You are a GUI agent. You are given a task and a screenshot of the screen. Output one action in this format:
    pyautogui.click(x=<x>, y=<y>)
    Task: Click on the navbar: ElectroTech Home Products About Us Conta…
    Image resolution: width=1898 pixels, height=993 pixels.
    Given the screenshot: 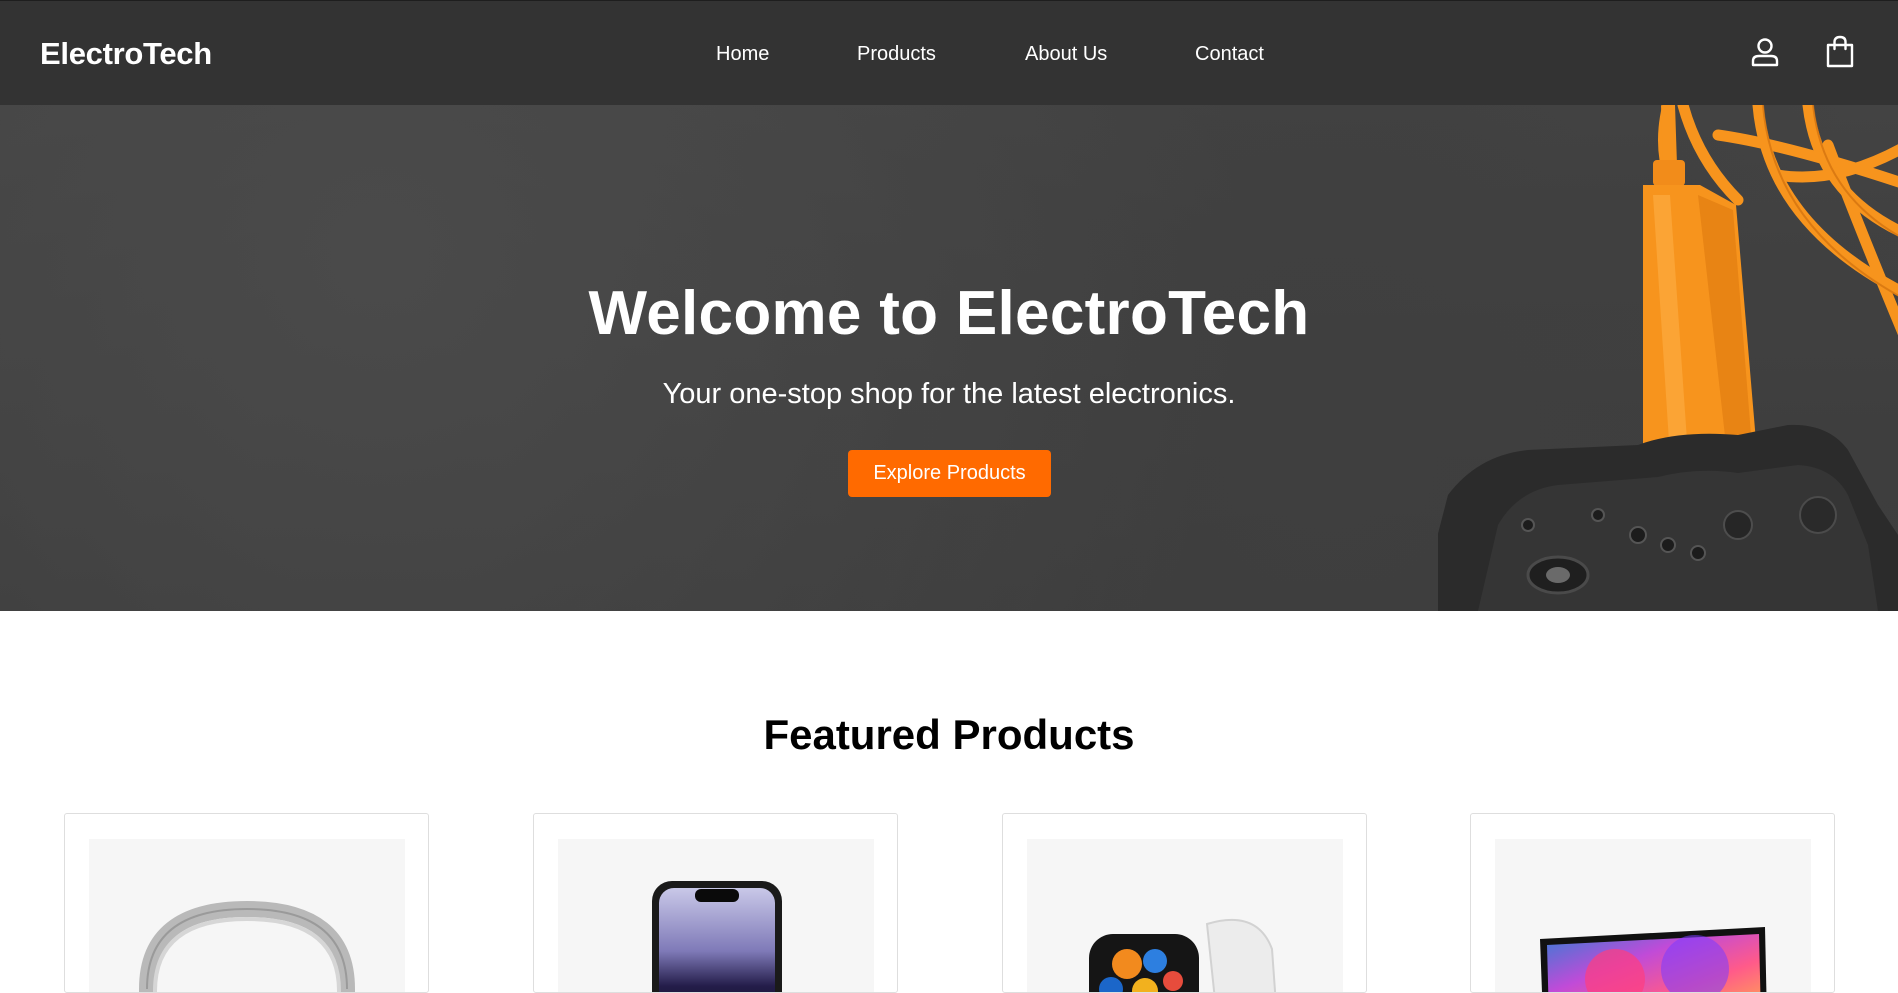 What is the action you would take?
    pyautogui.click(x=949, y=52)
    